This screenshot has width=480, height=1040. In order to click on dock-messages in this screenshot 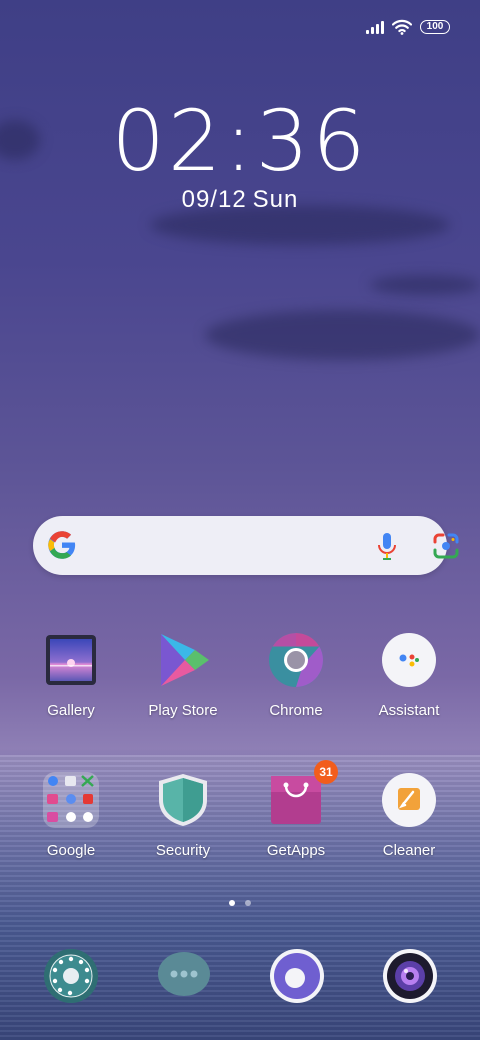, I will do `click(184, 976)`.